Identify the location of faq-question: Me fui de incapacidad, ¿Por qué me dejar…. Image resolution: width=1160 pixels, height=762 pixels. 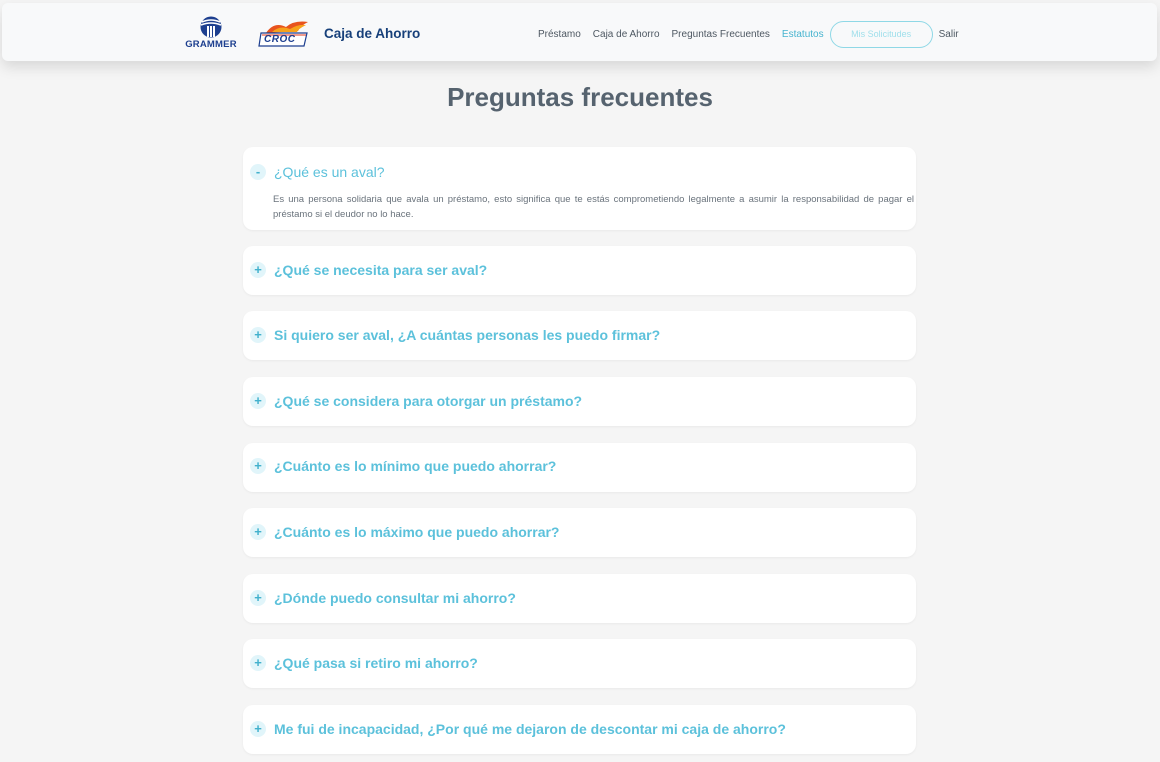
(530, 729).